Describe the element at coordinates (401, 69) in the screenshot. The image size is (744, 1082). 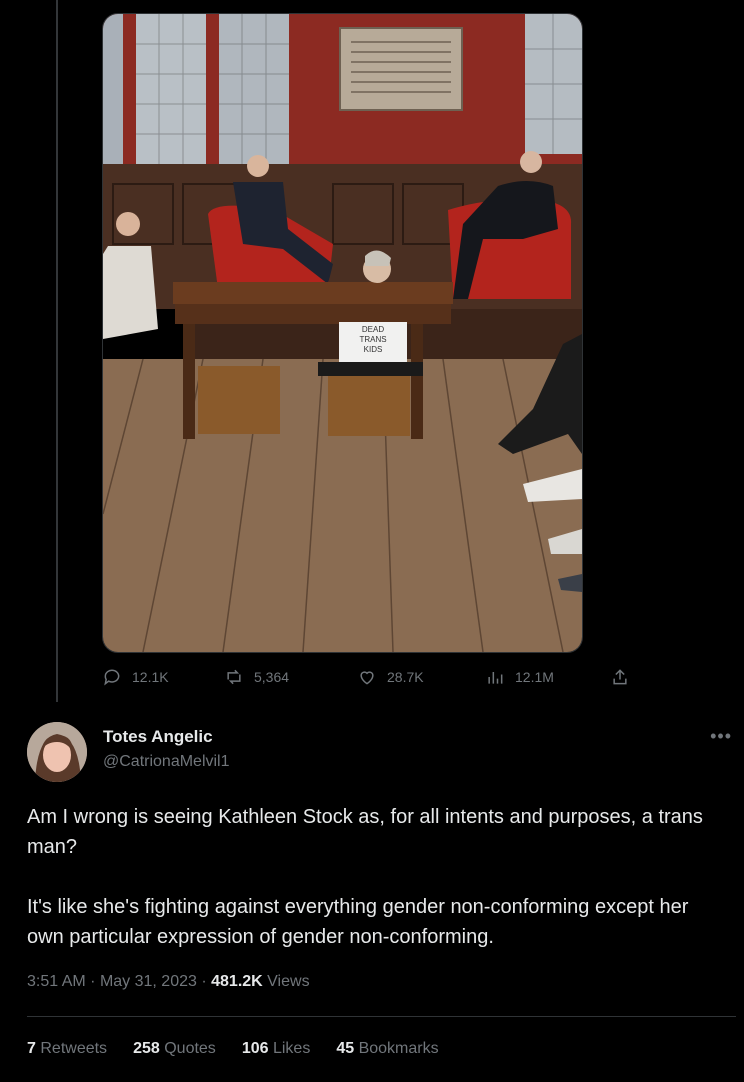
I see `wall-plaque` at that location.